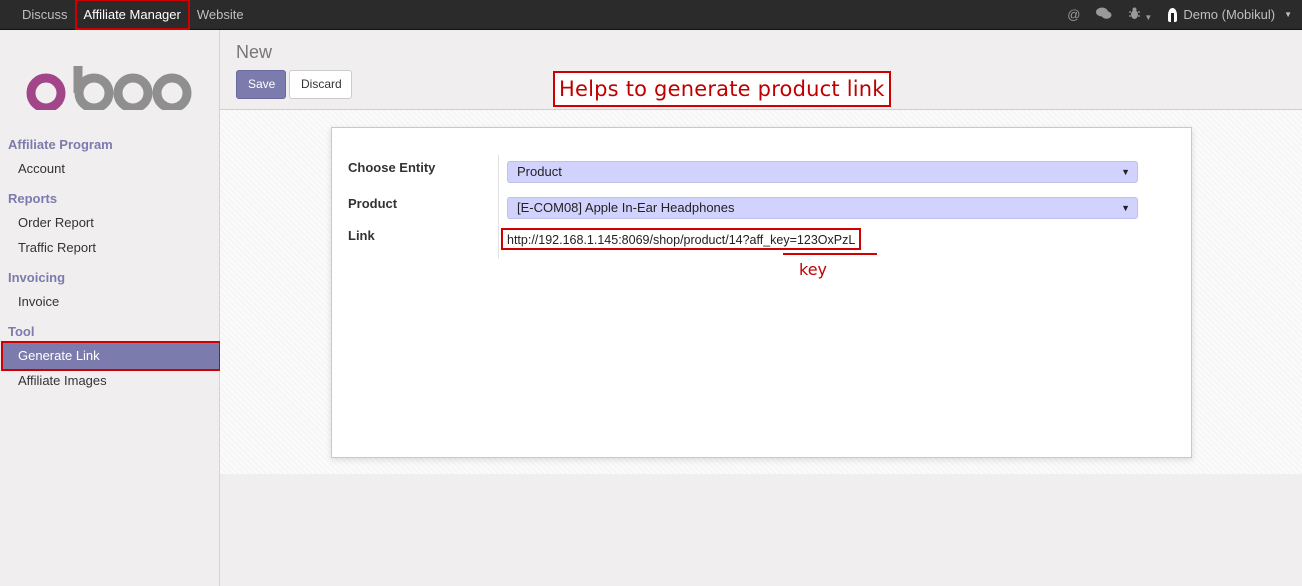  I want to click on user-menu: Demo (Mobikul) ▼, so click(1230, 14).